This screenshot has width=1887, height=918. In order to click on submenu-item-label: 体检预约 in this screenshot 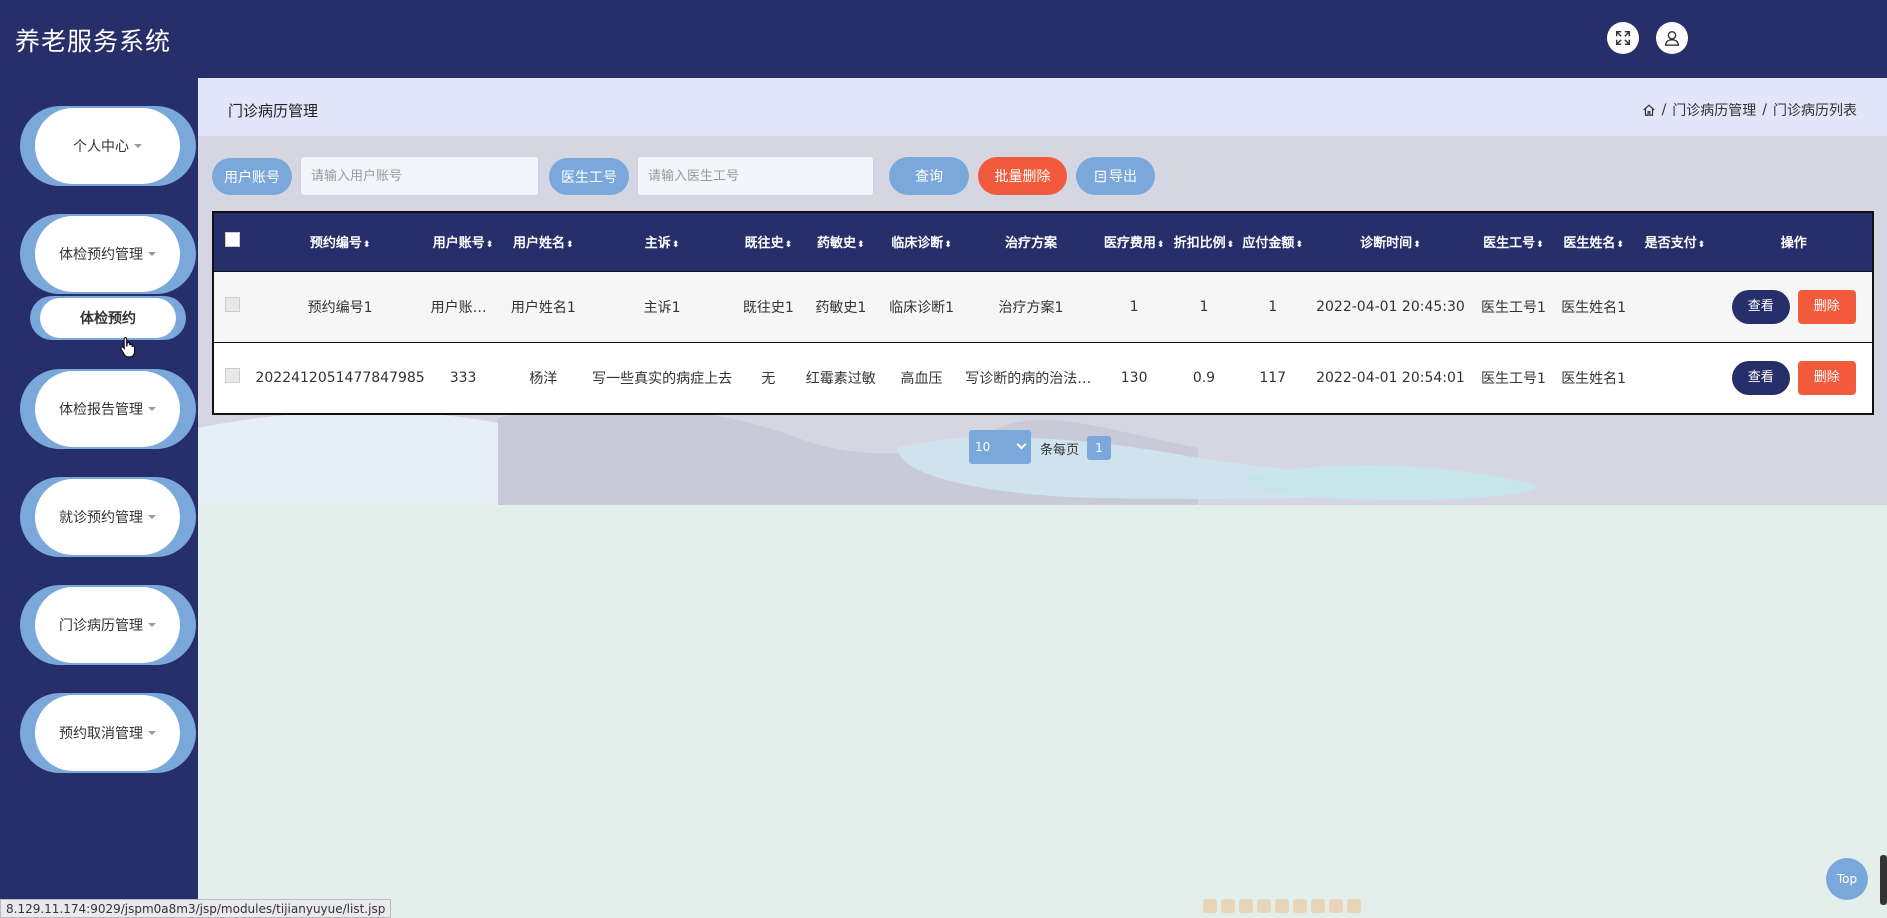, I will do `click(108, 319)`.